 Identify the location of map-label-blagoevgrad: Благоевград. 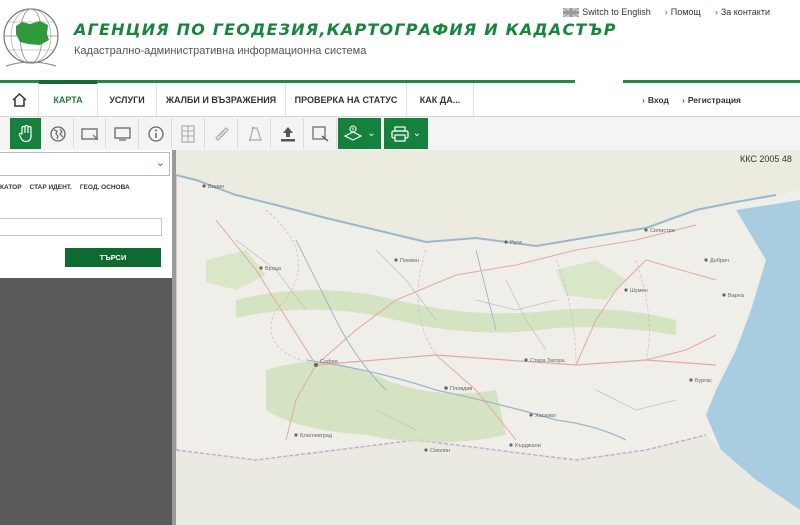
(316, 436).